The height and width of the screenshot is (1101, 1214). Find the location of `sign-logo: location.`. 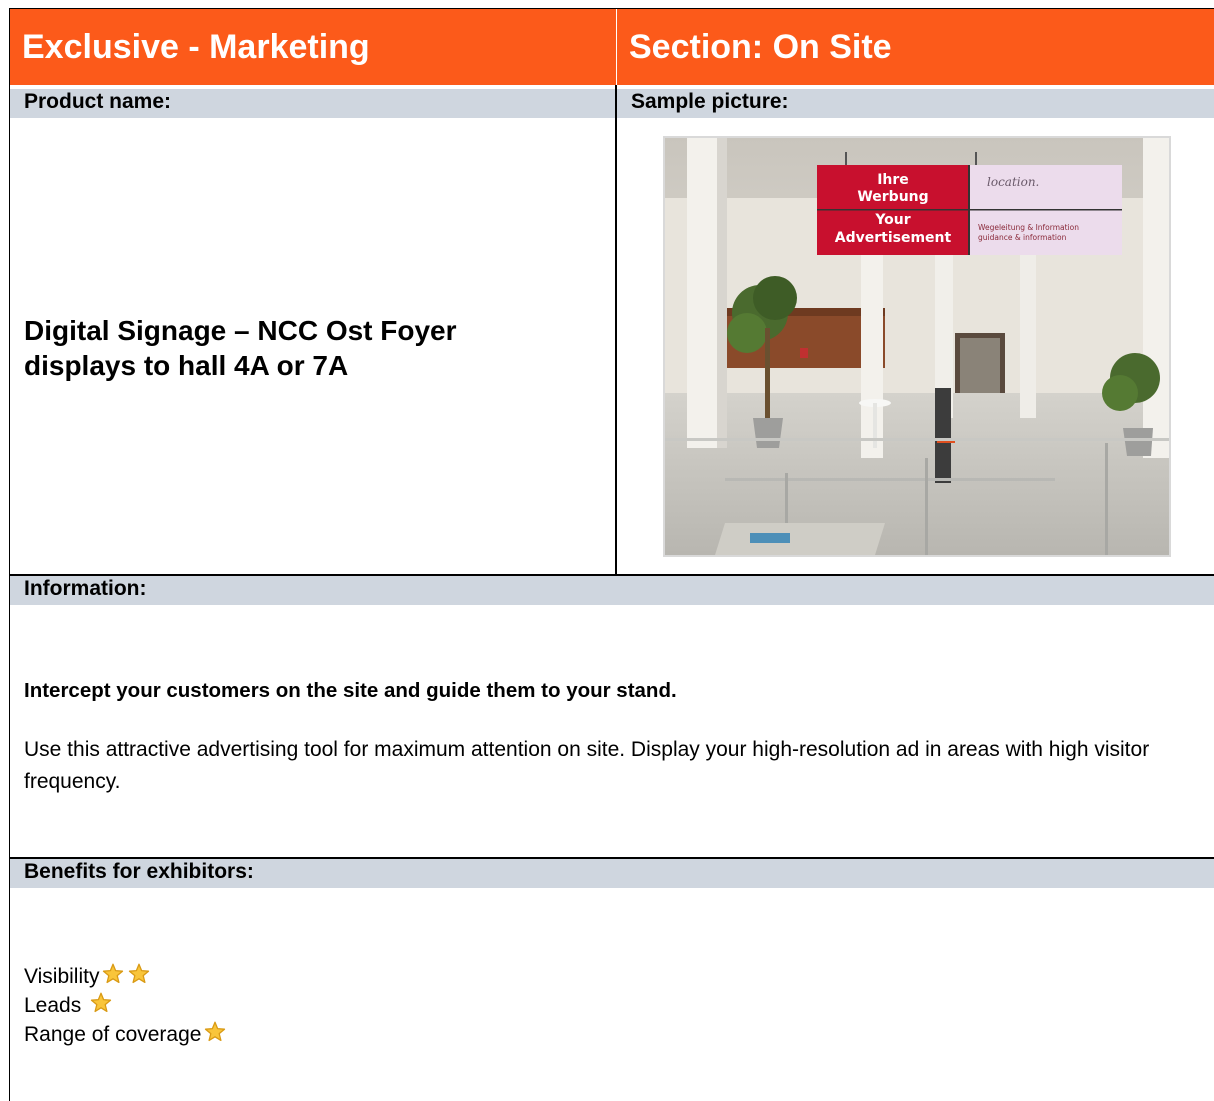

sign-logo: location. is located at coordinates (1013, 182).